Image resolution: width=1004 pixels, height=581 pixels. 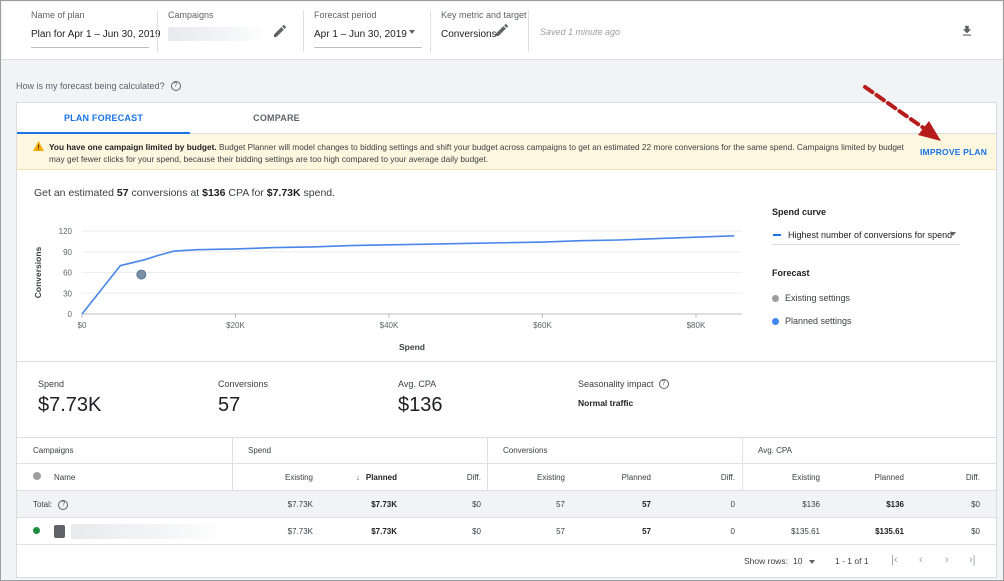 What do you see at coordinates (70, 405) in the screenshot?
I see `metric-spend-value: $7.73K` at bounding box center [70, 405].